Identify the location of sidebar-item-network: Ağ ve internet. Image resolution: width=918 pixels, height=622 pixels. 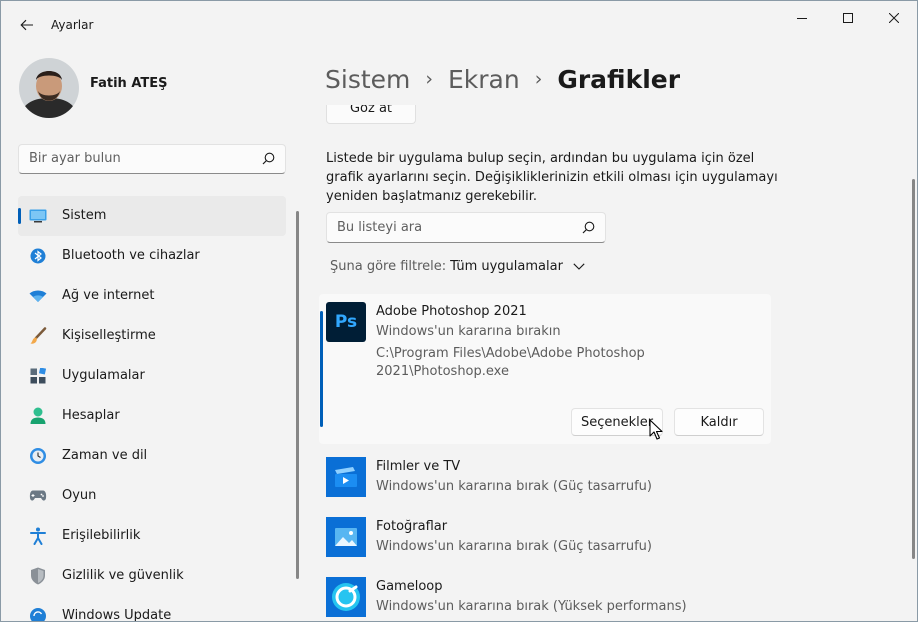
(152, 296).